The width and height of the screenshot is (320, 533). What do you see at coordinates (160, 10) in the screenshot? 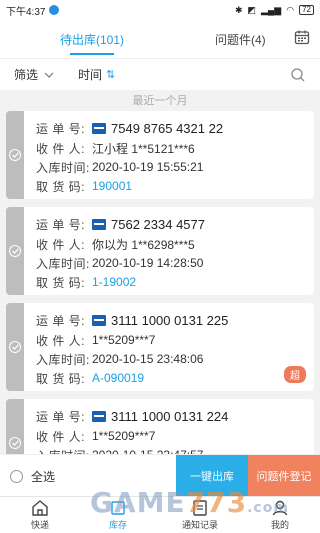
I see `status-bar: 下午4:37 ✱ ◩ ▂▄▆ ◠ 72` at bounding box center [160, 10].